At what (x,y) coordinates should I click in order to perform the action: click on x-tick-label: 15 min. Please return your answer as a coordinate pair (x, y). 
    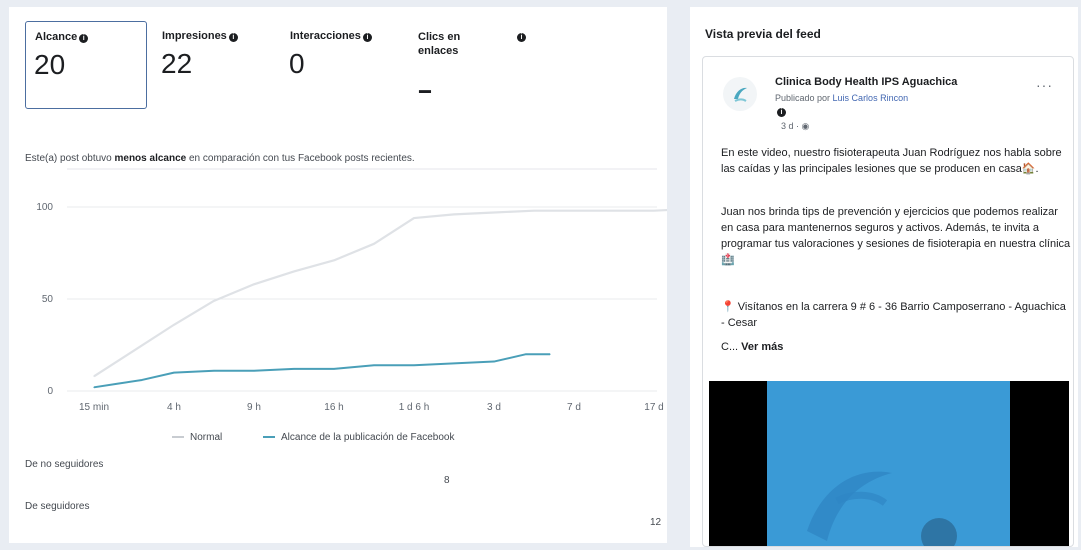
    Looking at the image, I should click on (94, 407).